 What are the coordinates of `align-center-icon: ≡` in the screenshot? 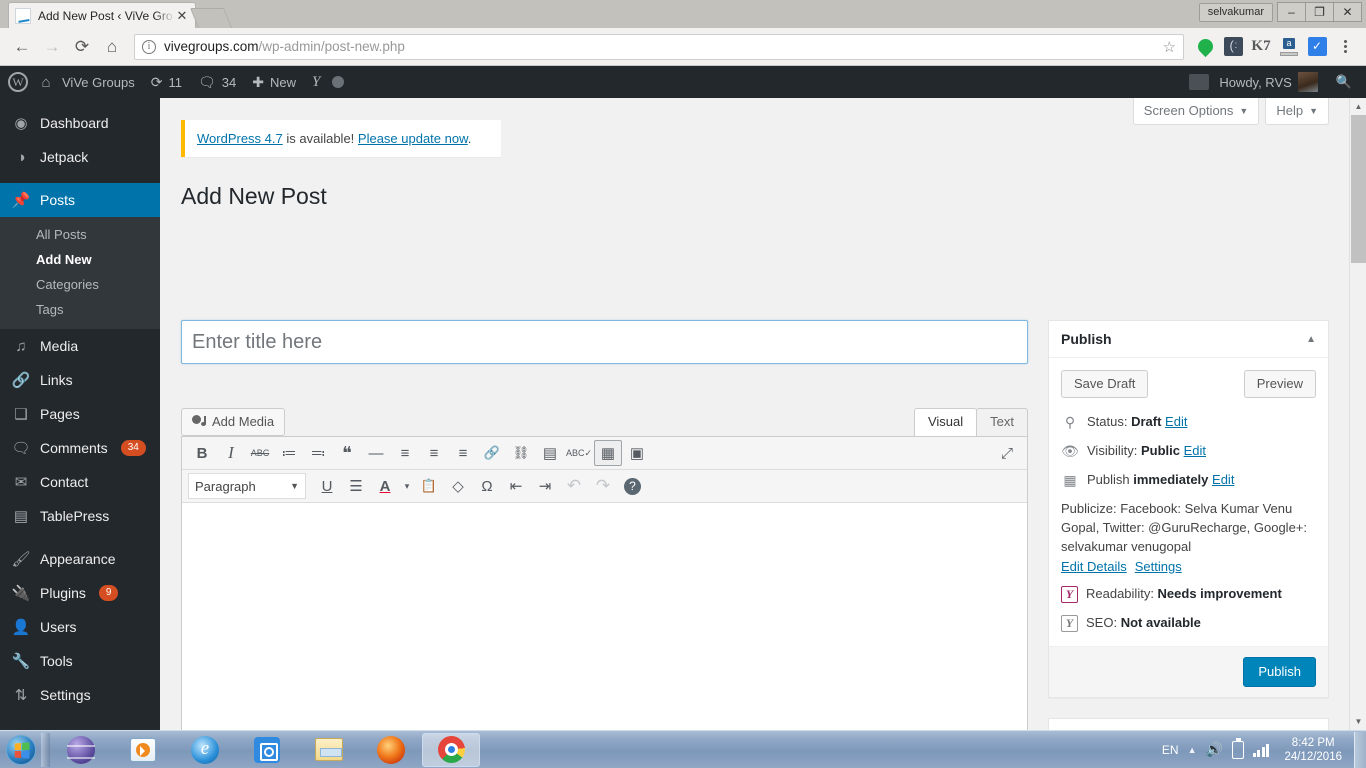 It's located at (434, 453).